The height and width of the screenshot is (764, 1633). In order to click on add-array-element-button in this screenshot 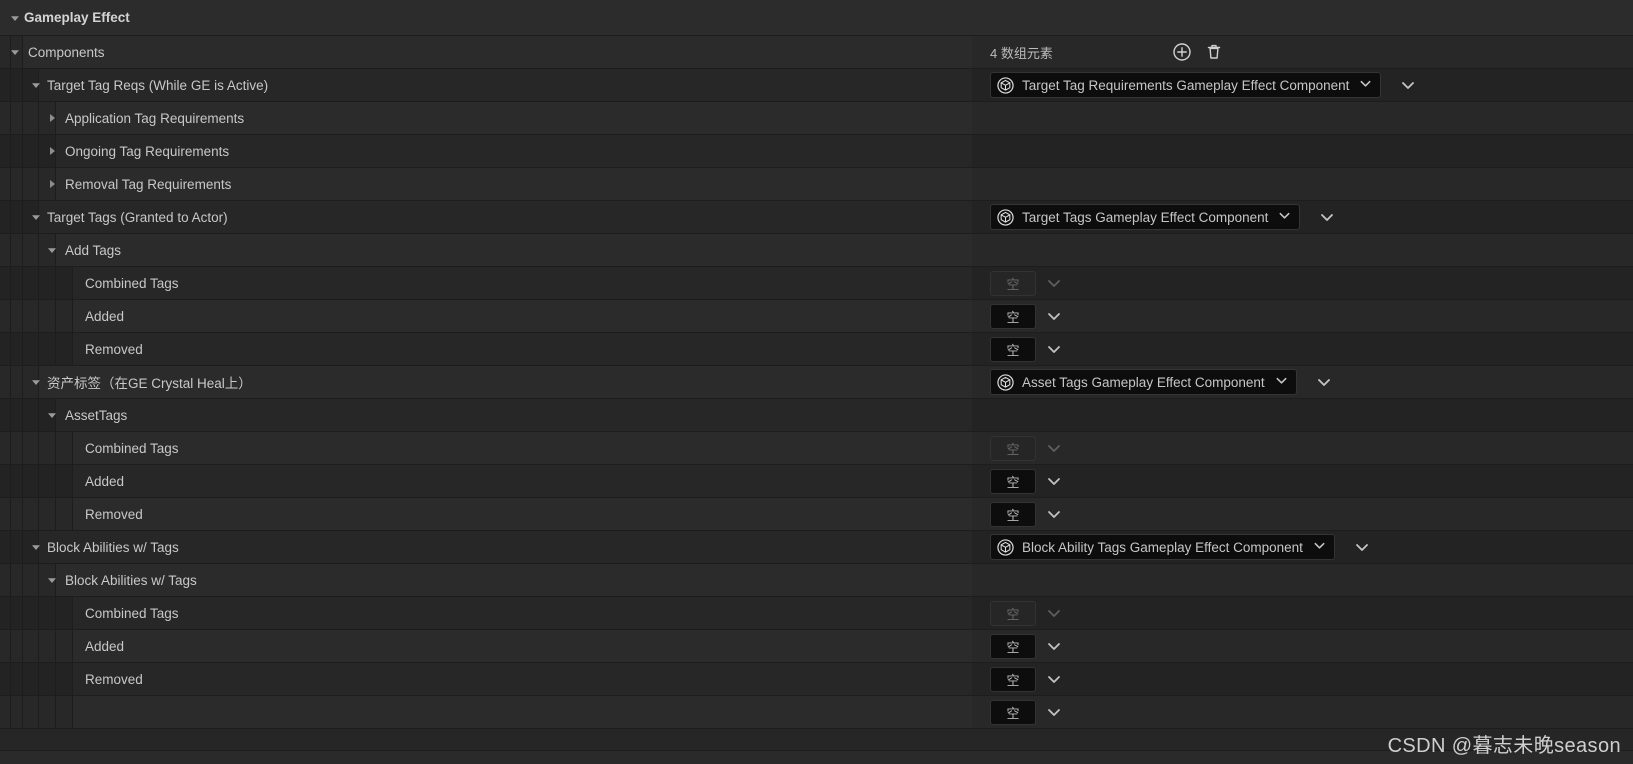, I will do `click(1182, 52)`.